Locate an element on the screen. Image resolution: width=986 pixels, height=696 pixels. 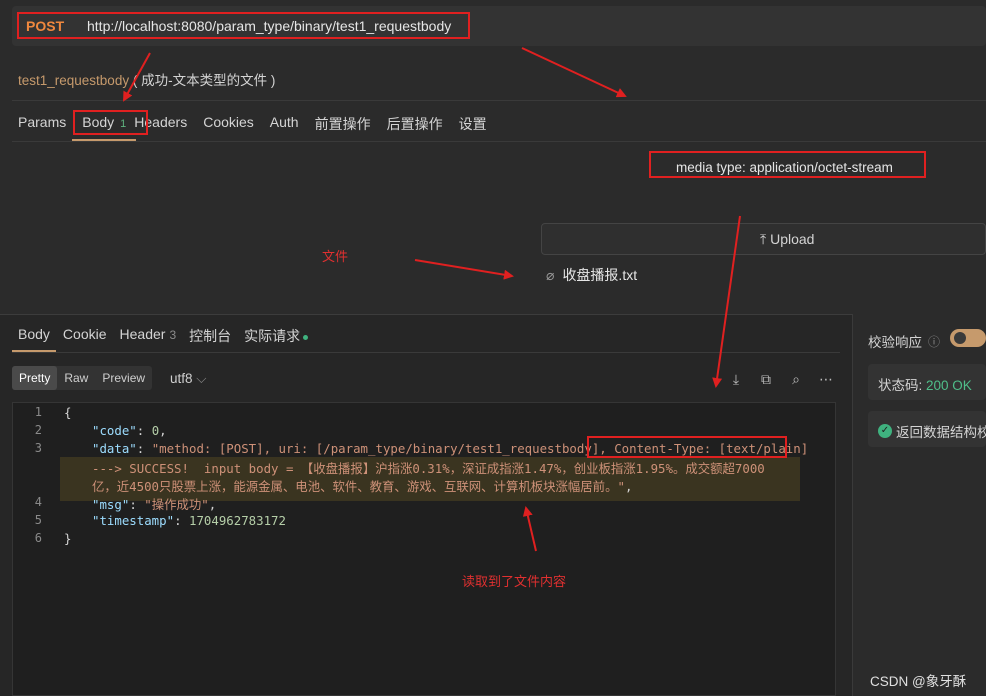
arrow-to-content is located at coordinates (529, 529).